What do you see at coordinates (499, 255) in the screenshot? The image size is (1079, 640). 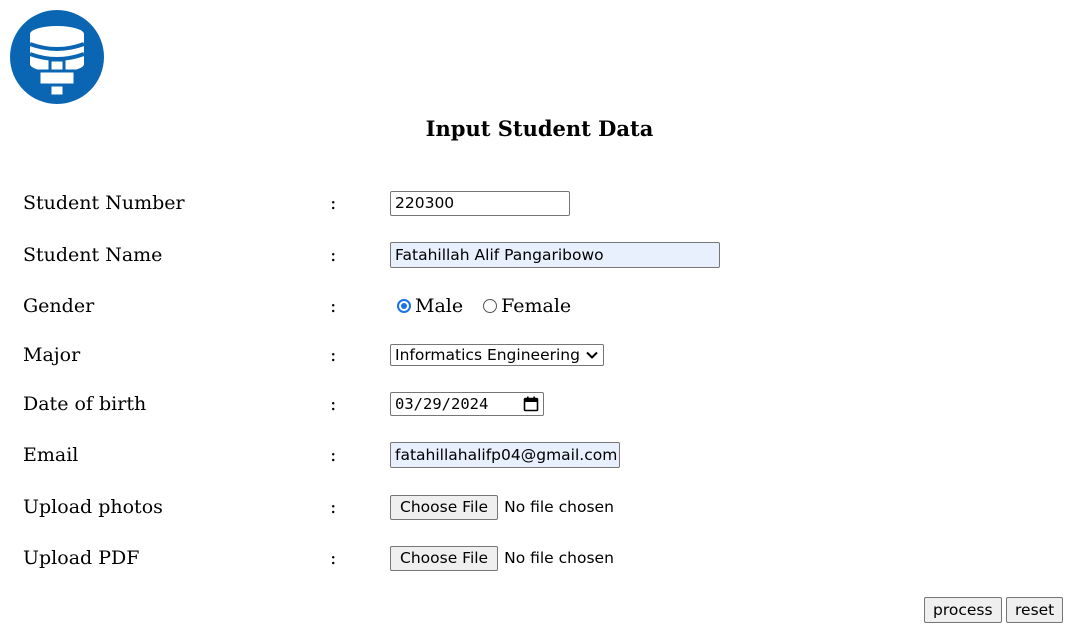 I see `student-name-value: Fatahillah Alif Pangaribowo` at bounding box center [499, 255].